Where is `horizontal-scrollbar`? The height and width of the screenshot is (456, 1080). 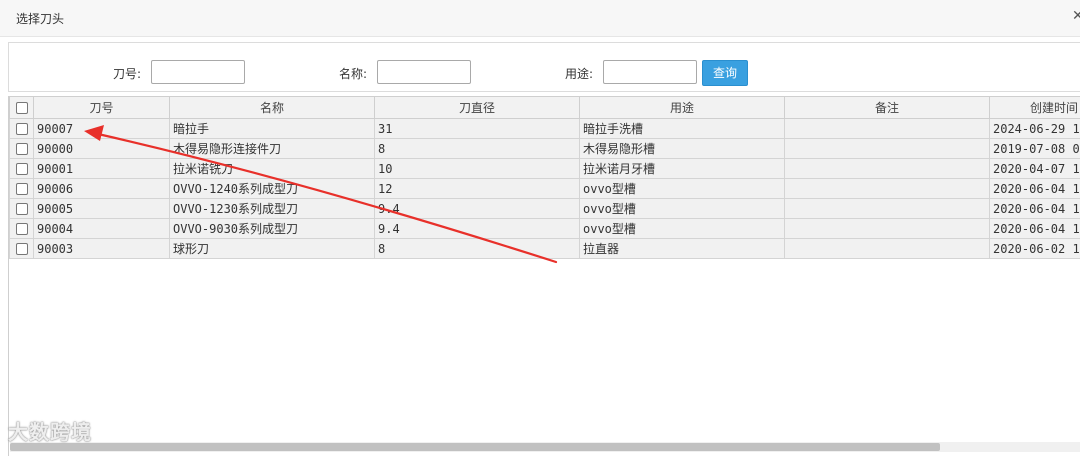 horizontal-scrollbar is located at coordinates (545, 447).